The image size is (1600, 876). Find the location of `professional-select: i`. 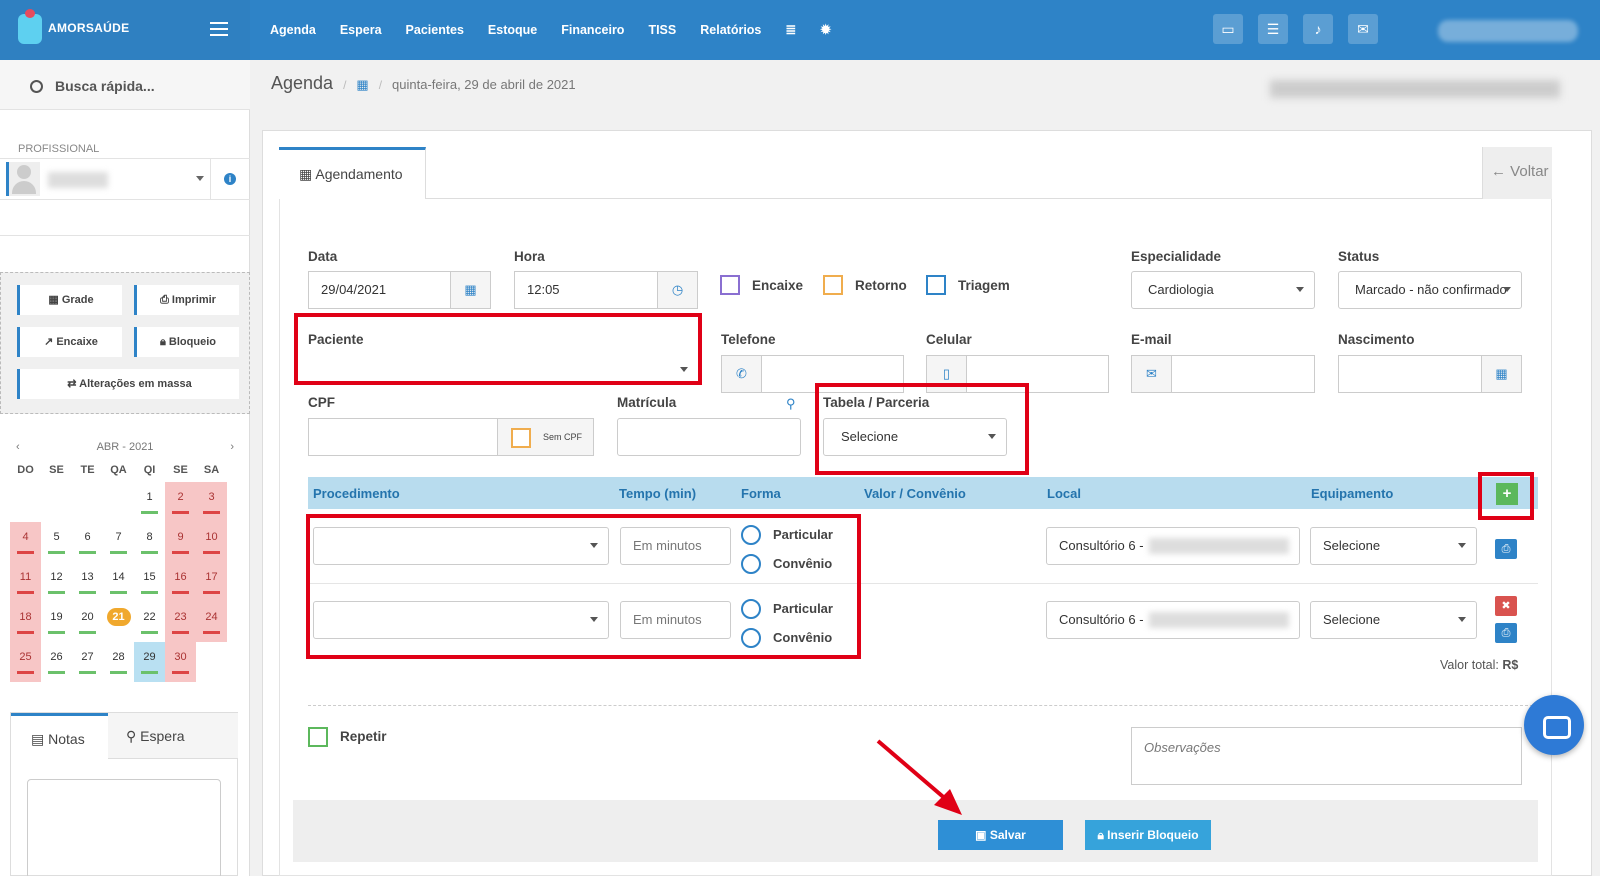

professional-select: i is located at coordinates (125, 179).